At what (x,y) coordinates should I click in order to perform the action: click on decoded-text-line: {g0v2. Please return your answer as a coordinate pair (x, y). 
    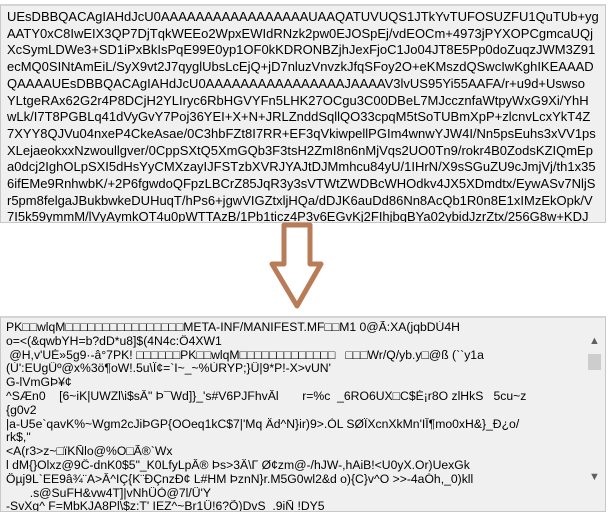
    Looking at the image, I should click on (21, 410).